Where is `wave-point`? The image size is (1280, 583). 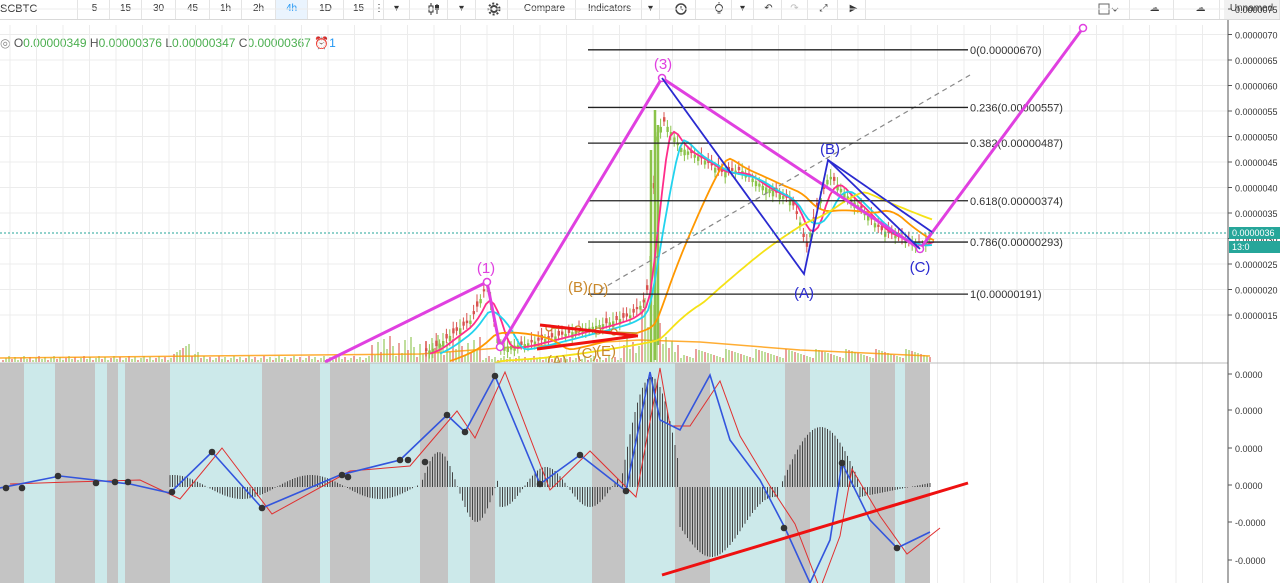
wave-point is located at coordinates (500, 347).